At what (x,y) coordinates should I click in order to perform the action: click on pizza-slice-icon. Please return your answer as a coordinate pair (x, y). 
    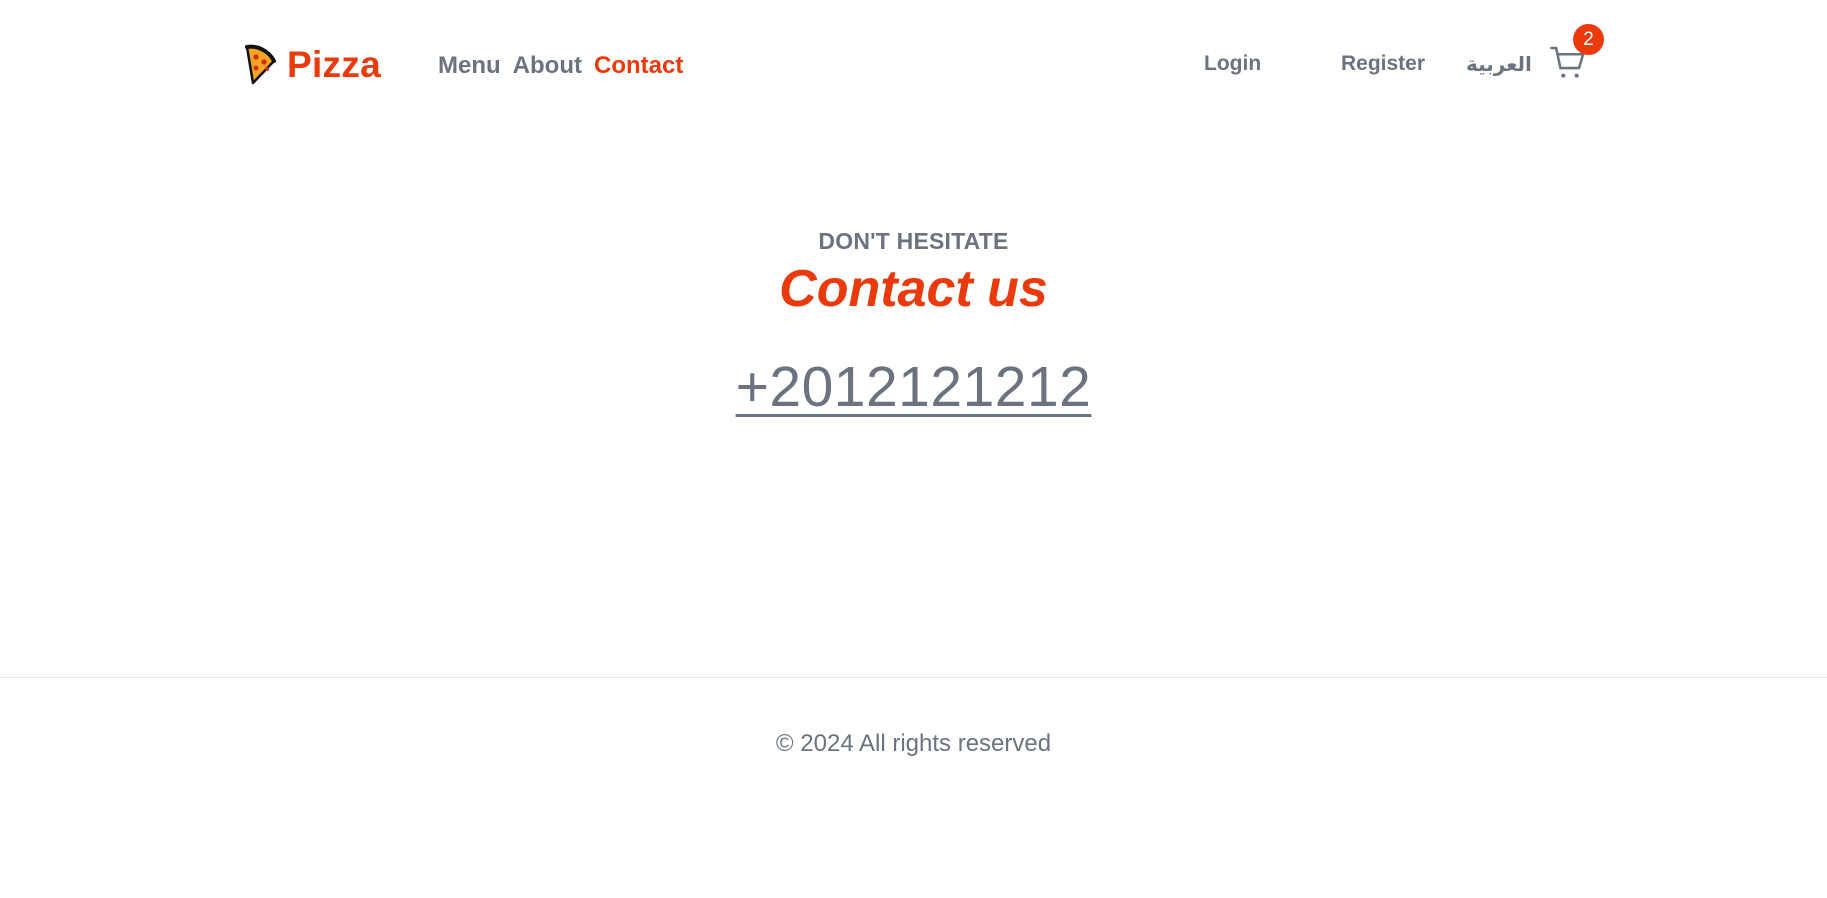
    Looking at the image, I should click on (260, 64).